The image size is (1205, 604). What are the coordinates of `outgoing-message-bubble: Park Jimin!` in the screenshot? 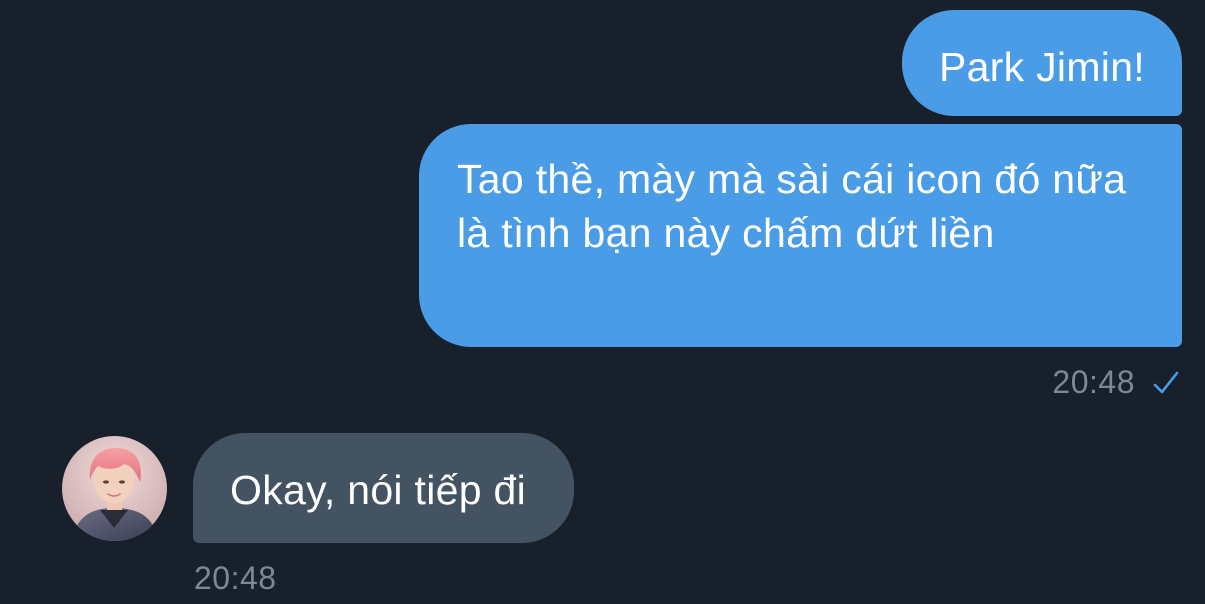 It's located at (1041, 63).